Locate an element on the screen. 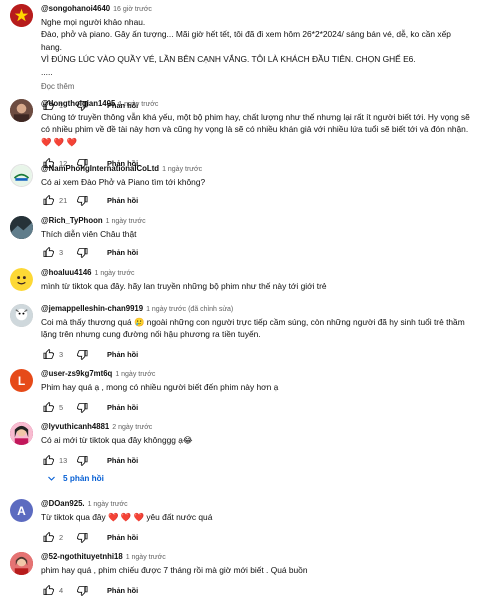 This screenshot has width=480, height=600. avatar-letter: A is located at coordinates (21, 510).